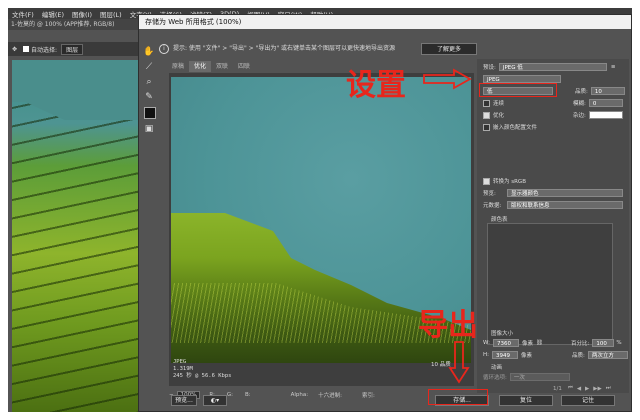 This screenshot has height=420, width=640. I want to click on dialog-toolbar: ✋ ⟋ ⌕ ✎ ▣, so click(149, 88).